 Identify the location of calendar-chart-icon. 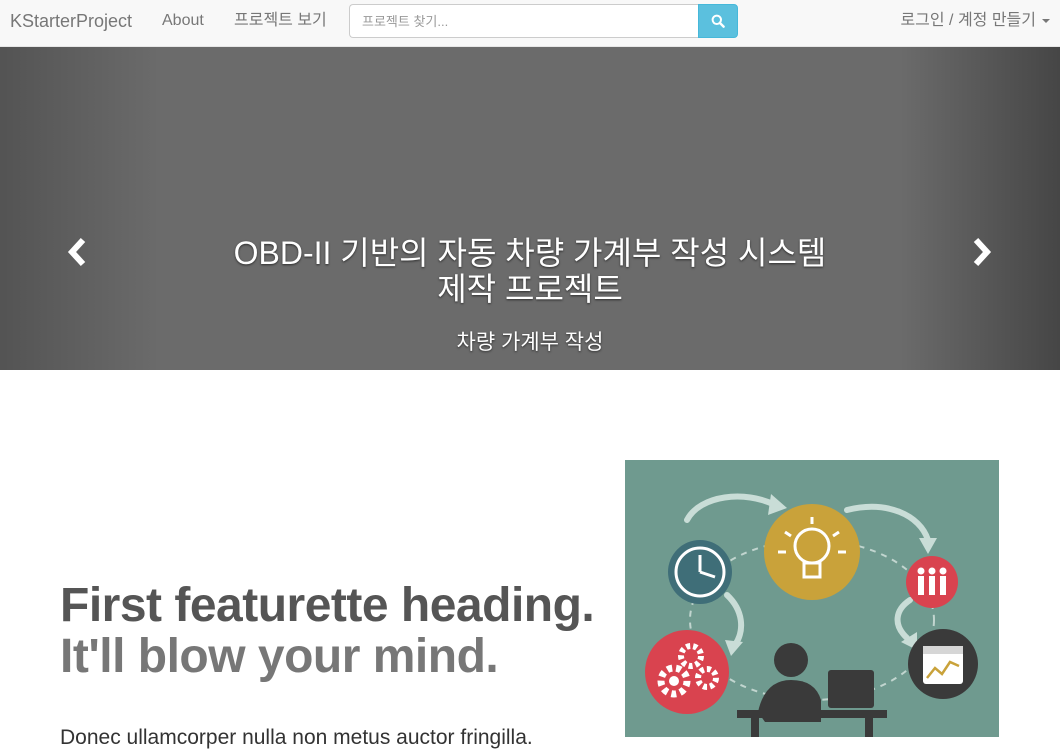
(943, 664).